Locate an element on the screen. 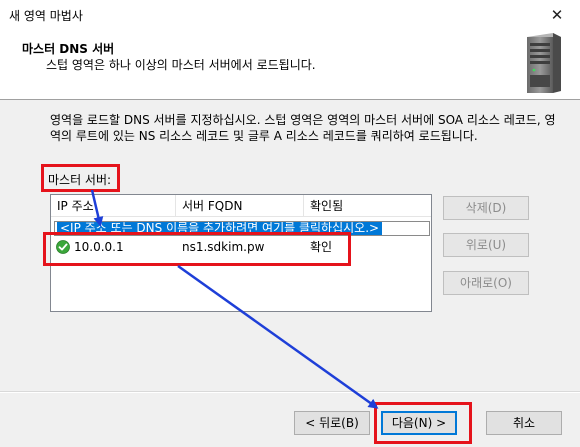 The image size is (580, 447). page-subtitle: 스텁 영역은 하나 이상의 마스터 서버에서 로드됩니다. is located at coordinates (181, 65).